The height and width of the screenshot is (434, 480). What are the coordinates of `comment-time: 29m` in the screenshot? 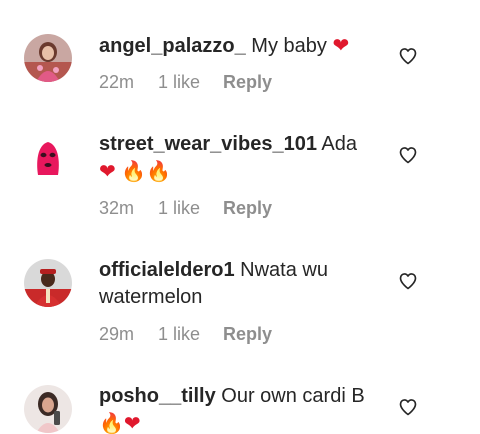 It's located at (117, 334).